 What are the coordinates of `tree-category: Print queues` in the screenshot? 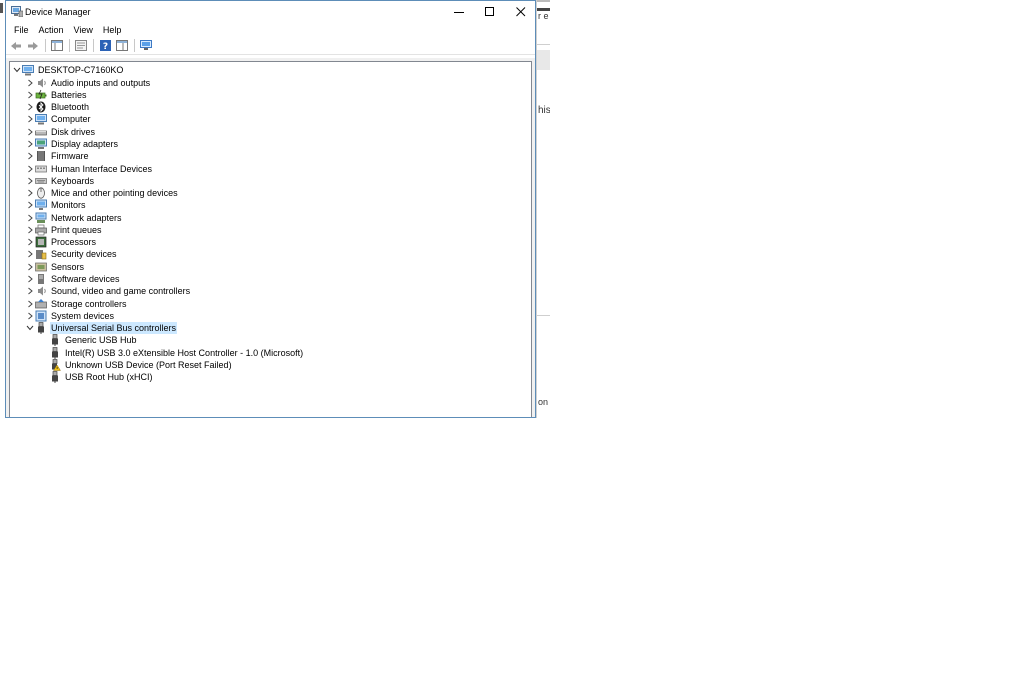 It's located at (64, 230).